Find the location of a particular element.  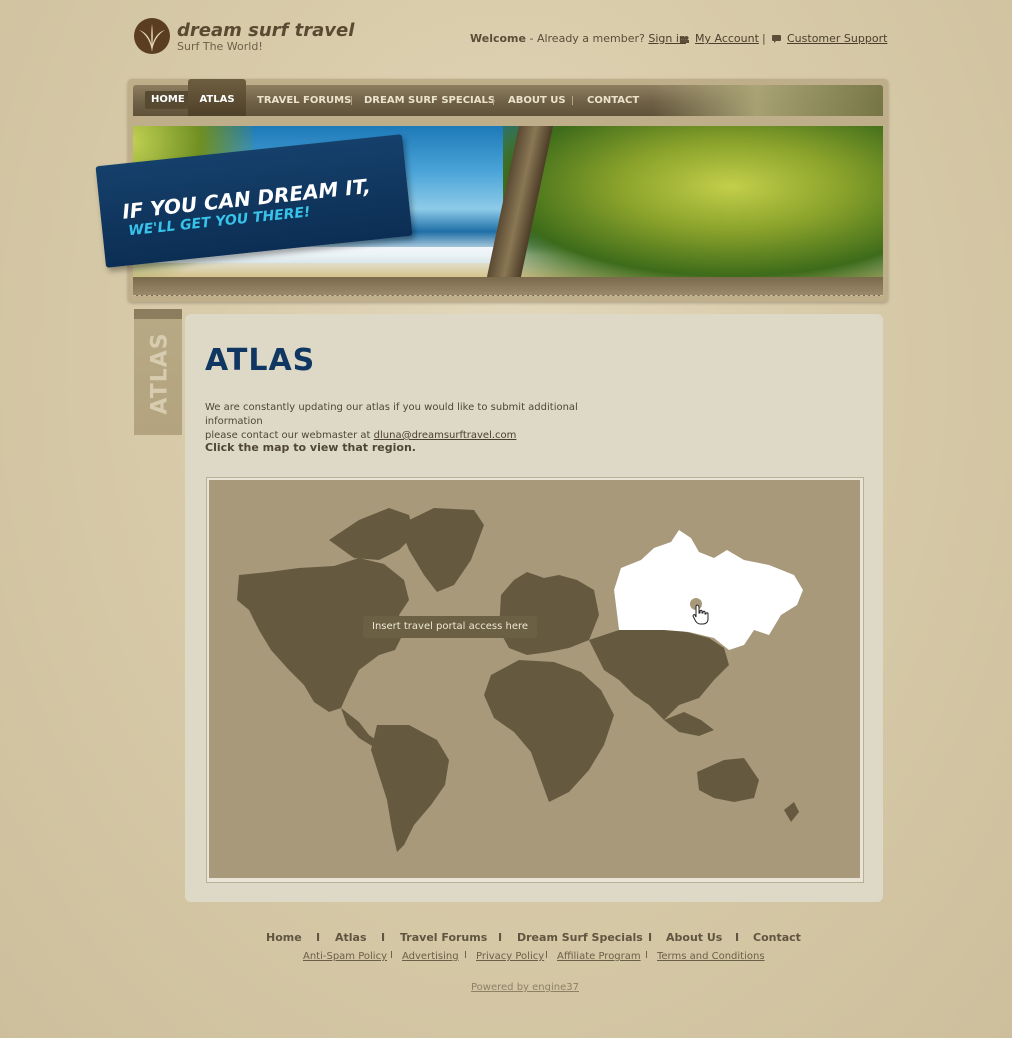

side-tab: ATLAS is located at coordinates (158, 372).